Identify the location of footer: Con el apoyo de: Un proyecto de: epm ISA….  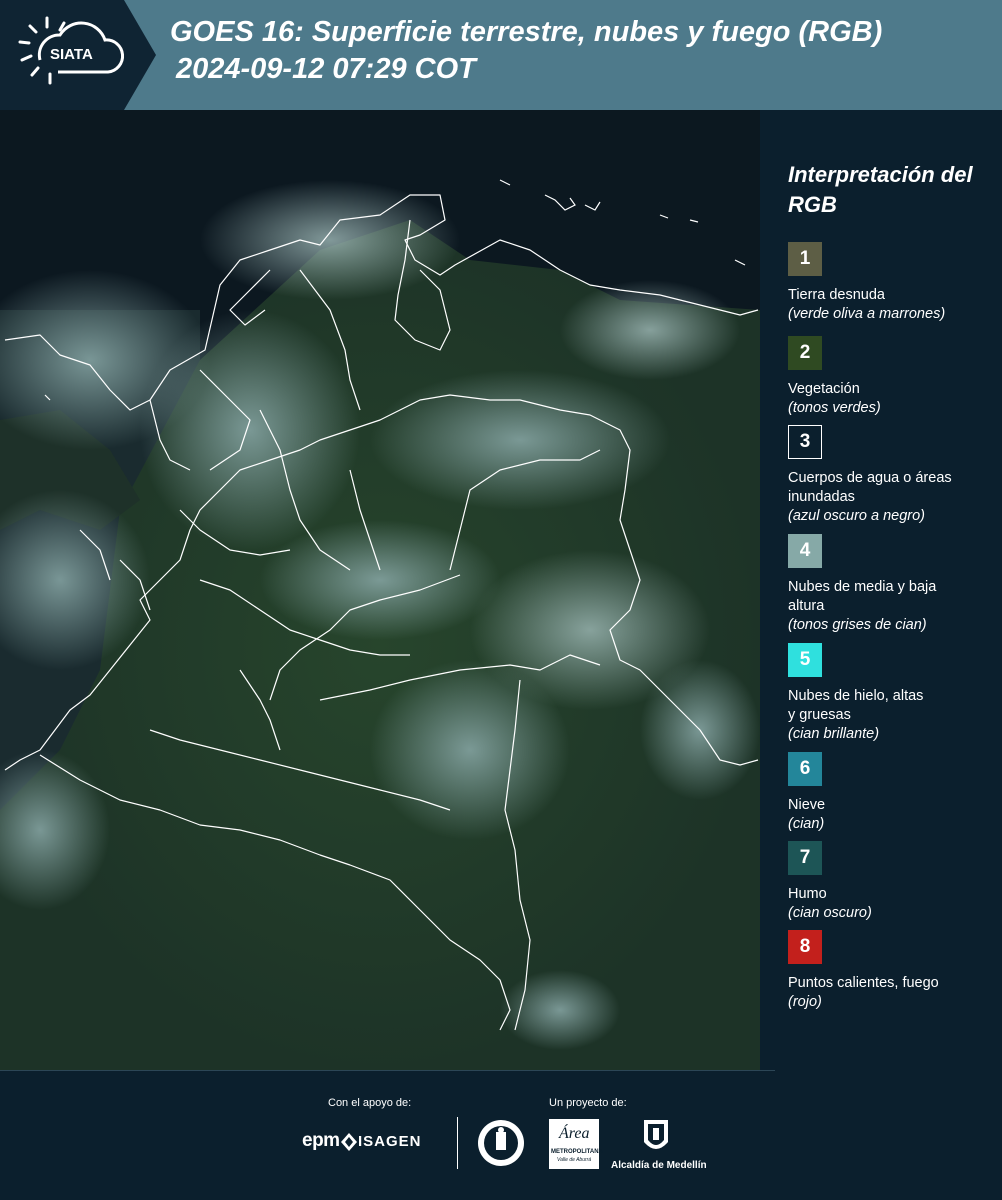
(501, 1135).